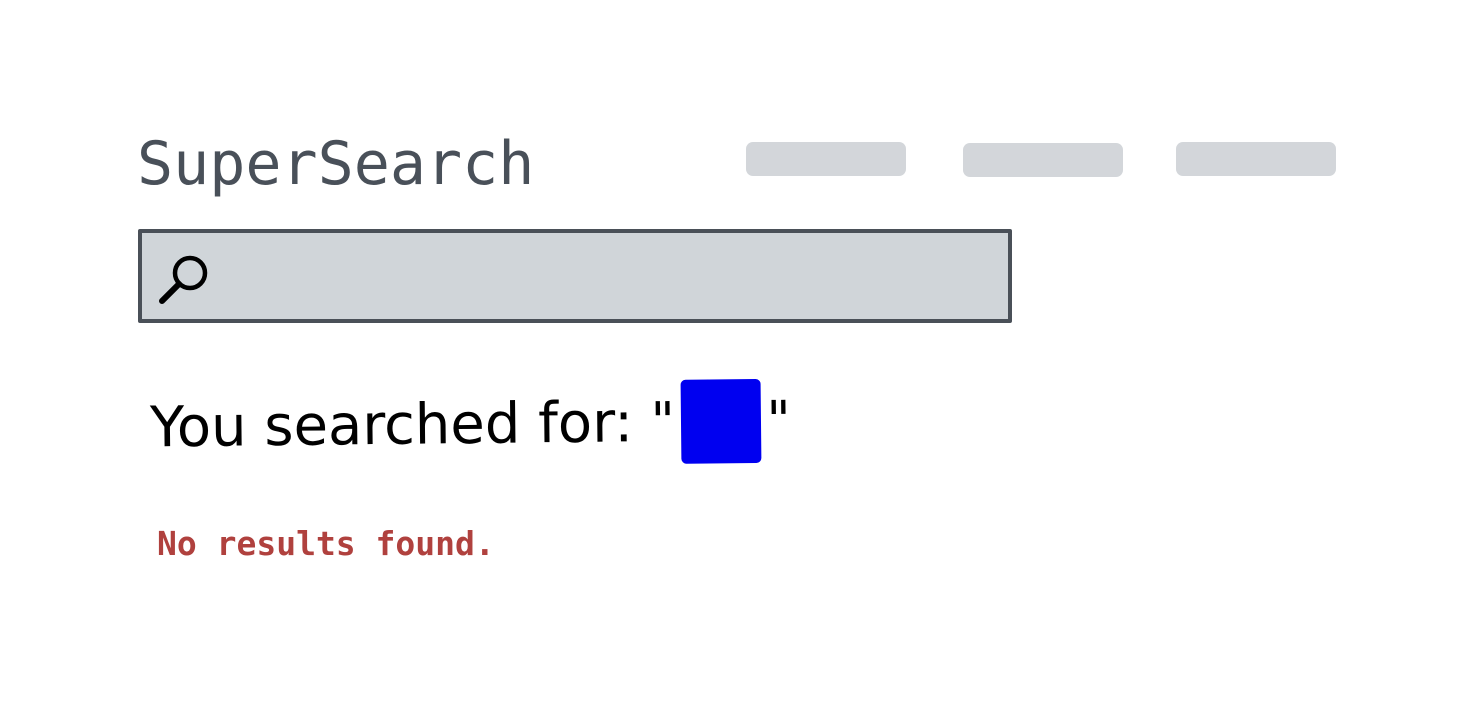  Describe the element at coordinates (721, 421) in the screenshot. I see `search-query-display` at that location.